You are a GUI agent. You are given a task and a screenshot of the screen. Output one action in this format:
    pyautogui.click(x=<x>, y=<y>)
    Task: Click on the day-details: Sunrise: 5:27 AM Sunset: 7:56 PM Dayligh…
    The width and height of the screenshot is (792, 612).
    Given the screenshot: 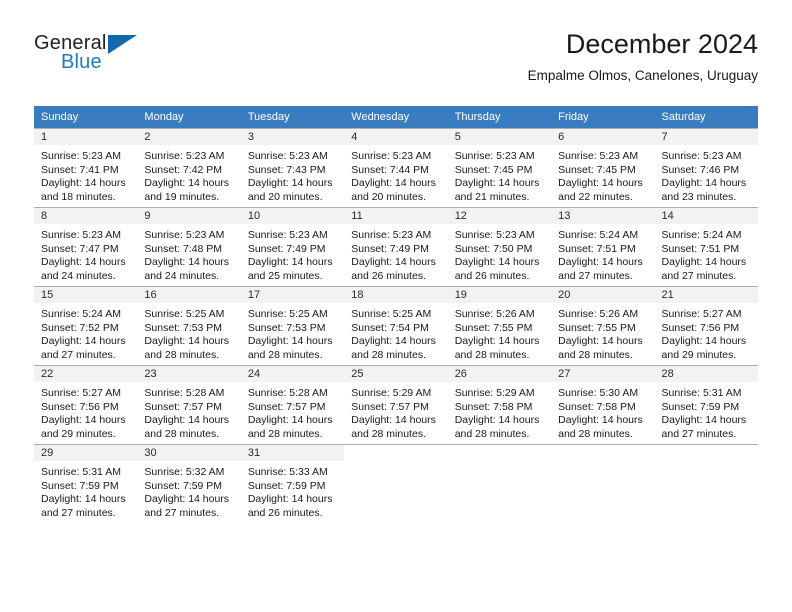 What is the action you would take?
    pyautogui.click(x=706, y=332)
    